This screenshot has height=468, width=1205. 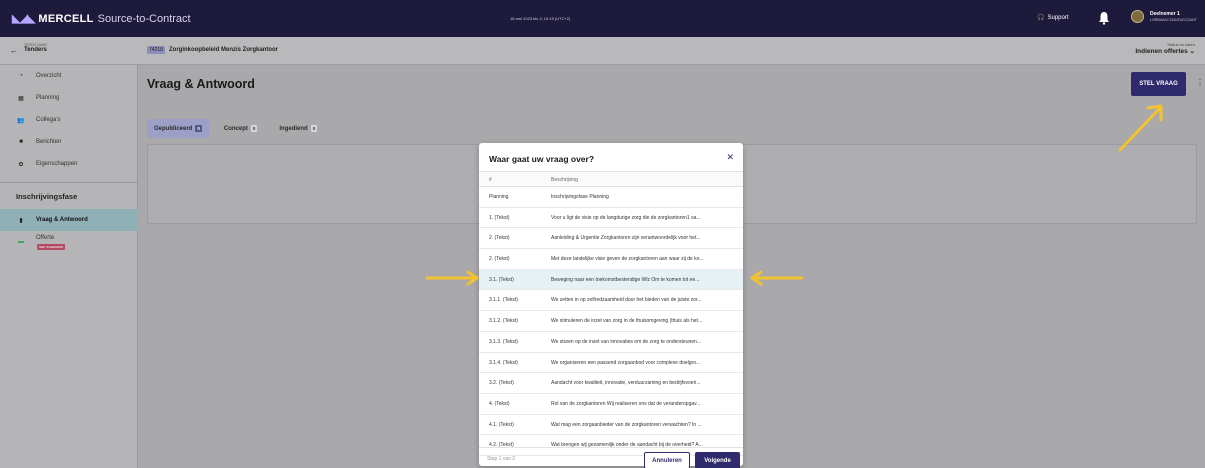 I want to click on row-number: 3.1.2. (Tekst), so click(x=503, y=321).